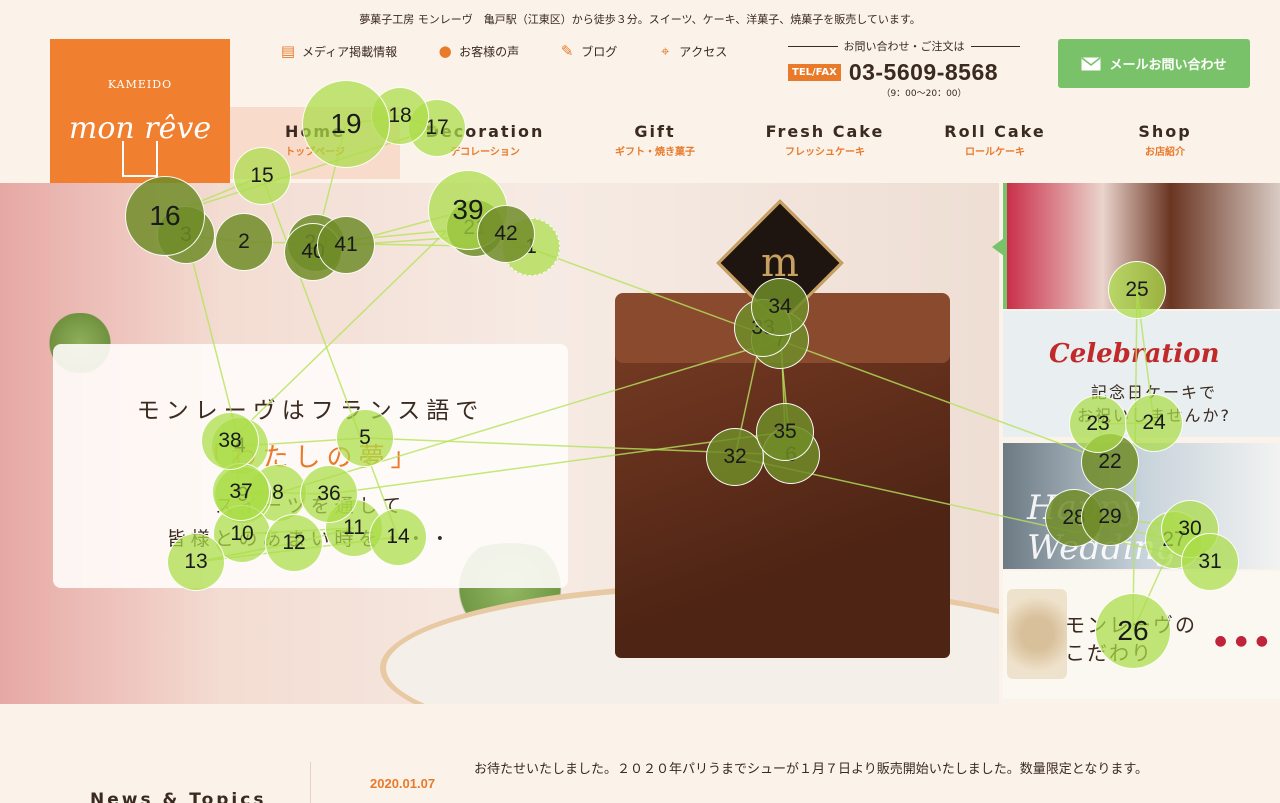 The image size is (1280, 803). I want to click on topnav-voice: ● お客様の声, so click(477, 51).